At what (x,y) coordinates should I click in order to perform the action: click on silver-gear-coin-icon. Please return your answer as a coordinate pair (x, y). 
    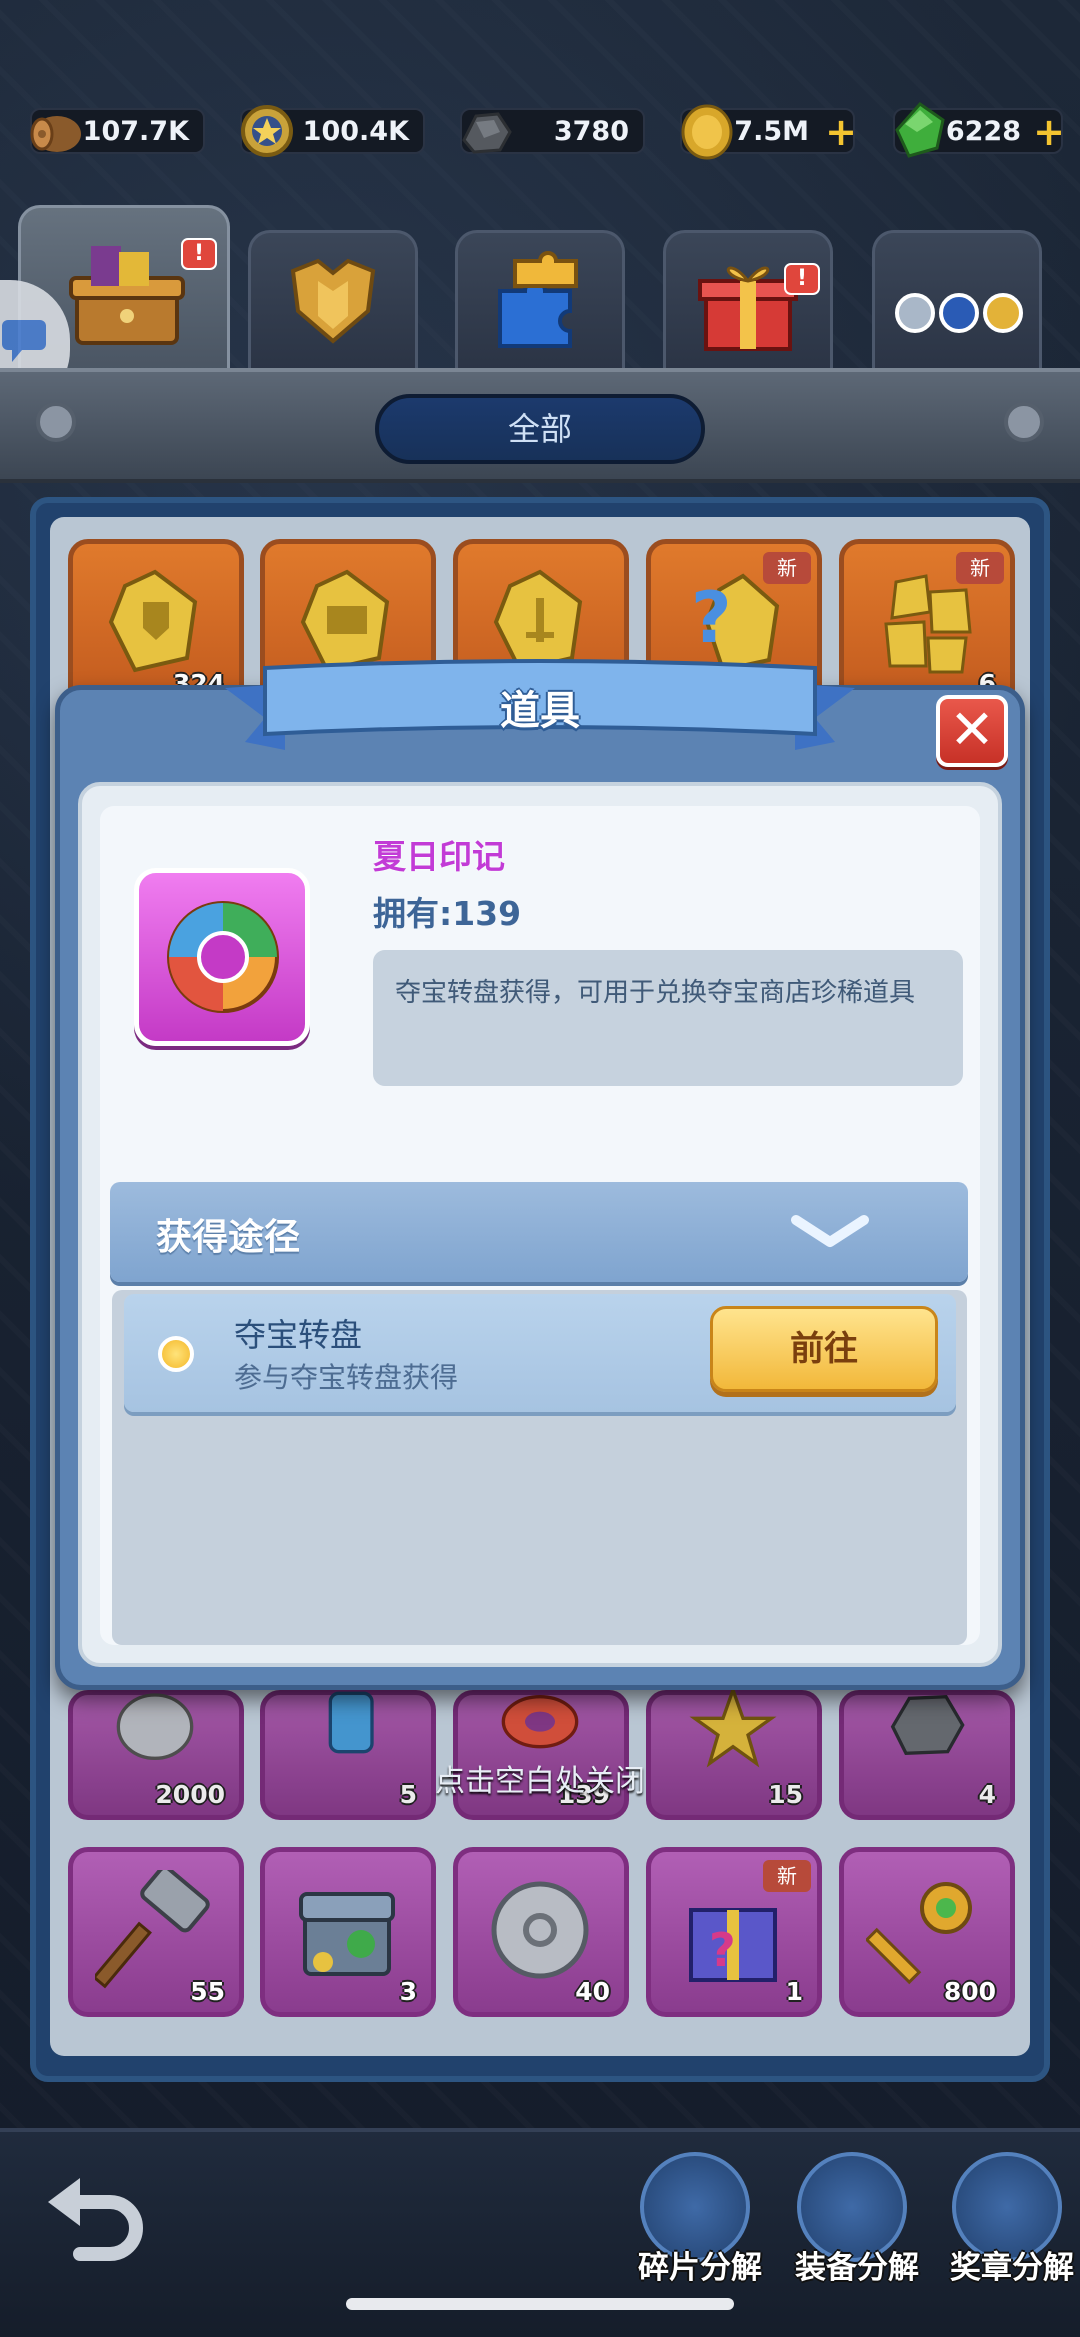
    Looking at the image, I should click on (540, 1930).